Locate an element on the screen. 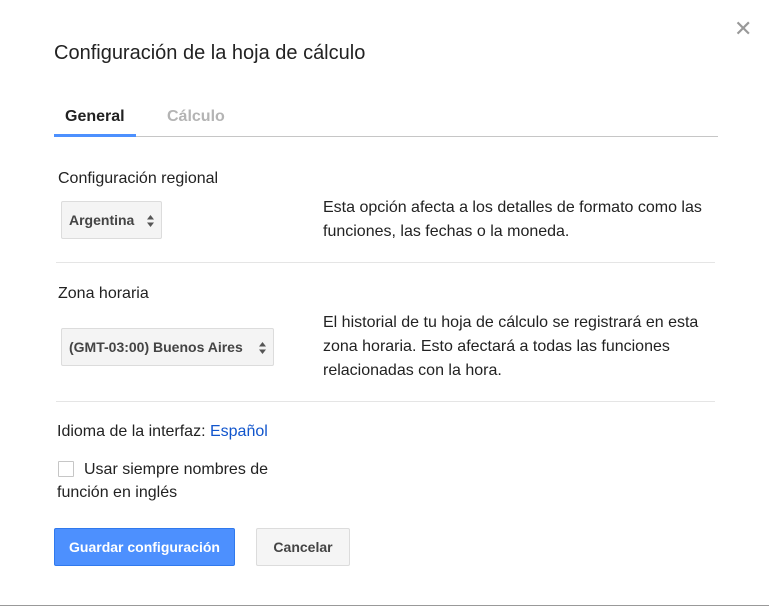 This screenshot has width=769, height=606. cancel-button: Cancelar is located at coordinates (303, 547).